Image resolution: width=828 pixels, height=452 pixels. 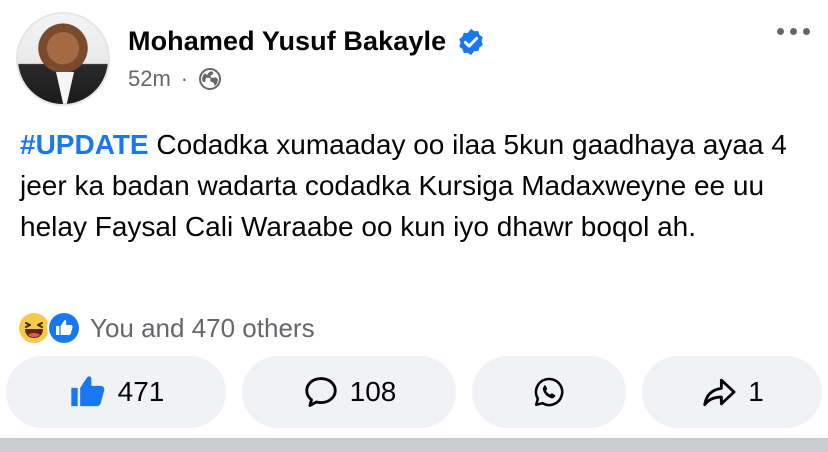 I want to click on post-time: 52m, so click(x=149, y=79).